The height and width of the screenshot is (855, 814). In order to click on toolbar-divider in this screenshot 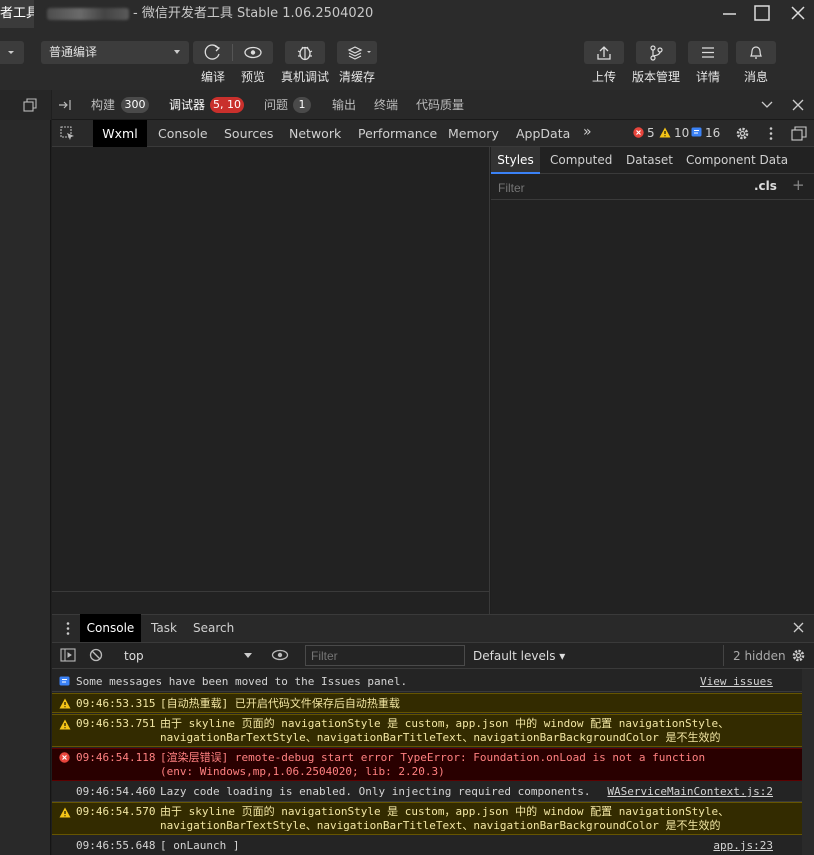, I will do `click(723, 655)`.